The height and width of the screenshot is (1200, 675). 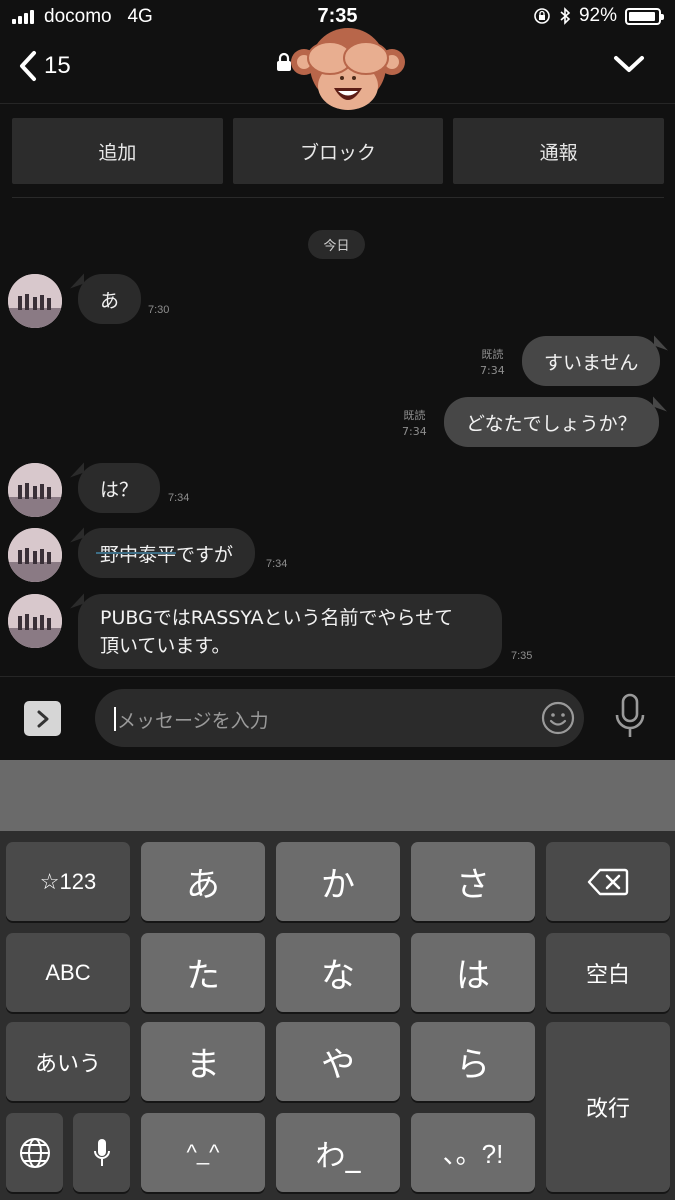 What do you see at coordinates (473, 881) in the screenshot?
I see `key-sa: さ` at bounding box center [473, 881].